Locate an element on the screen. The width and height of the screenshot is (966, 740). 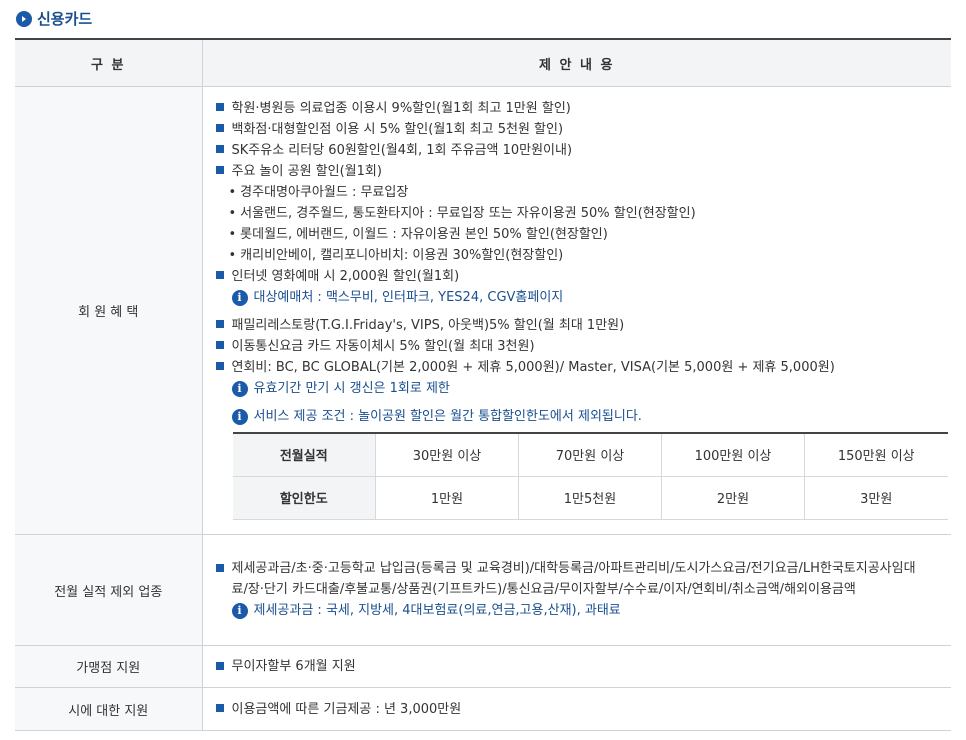
limit-cell: 1만5천원 is located at coordinates (590, 497).